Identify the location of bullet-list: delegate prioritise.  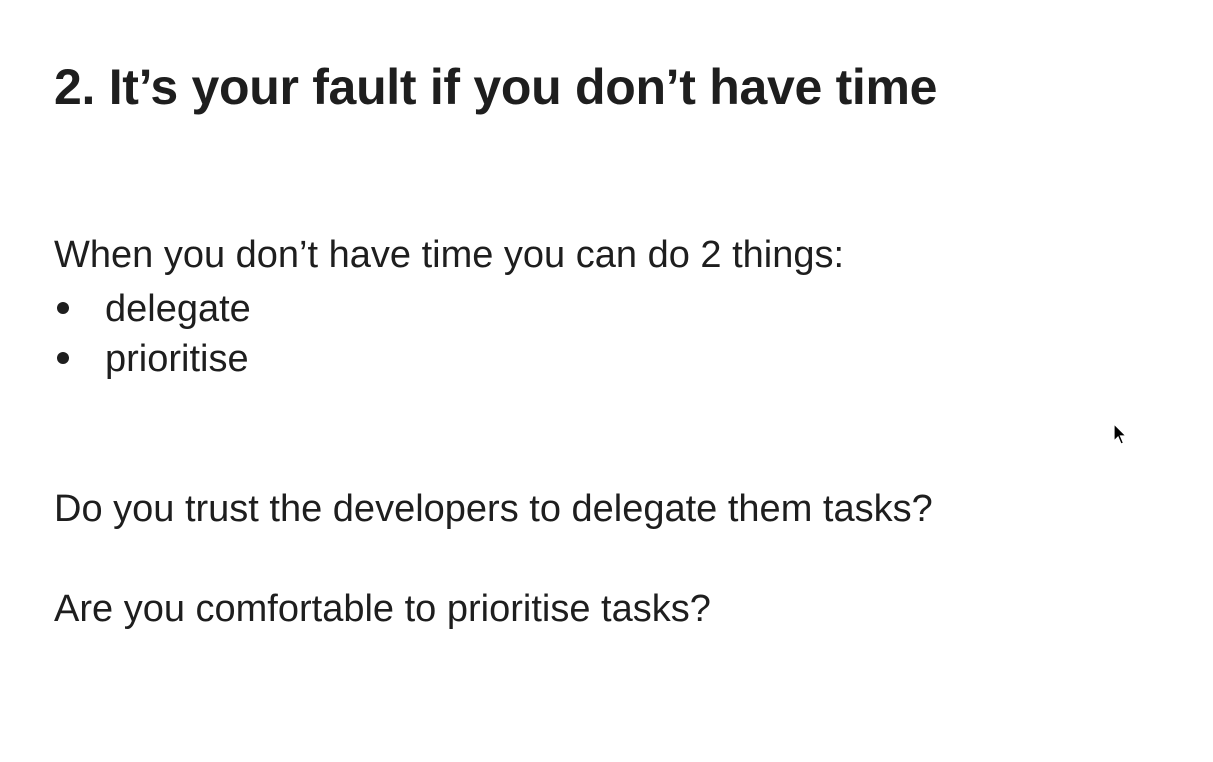
(152, 334).